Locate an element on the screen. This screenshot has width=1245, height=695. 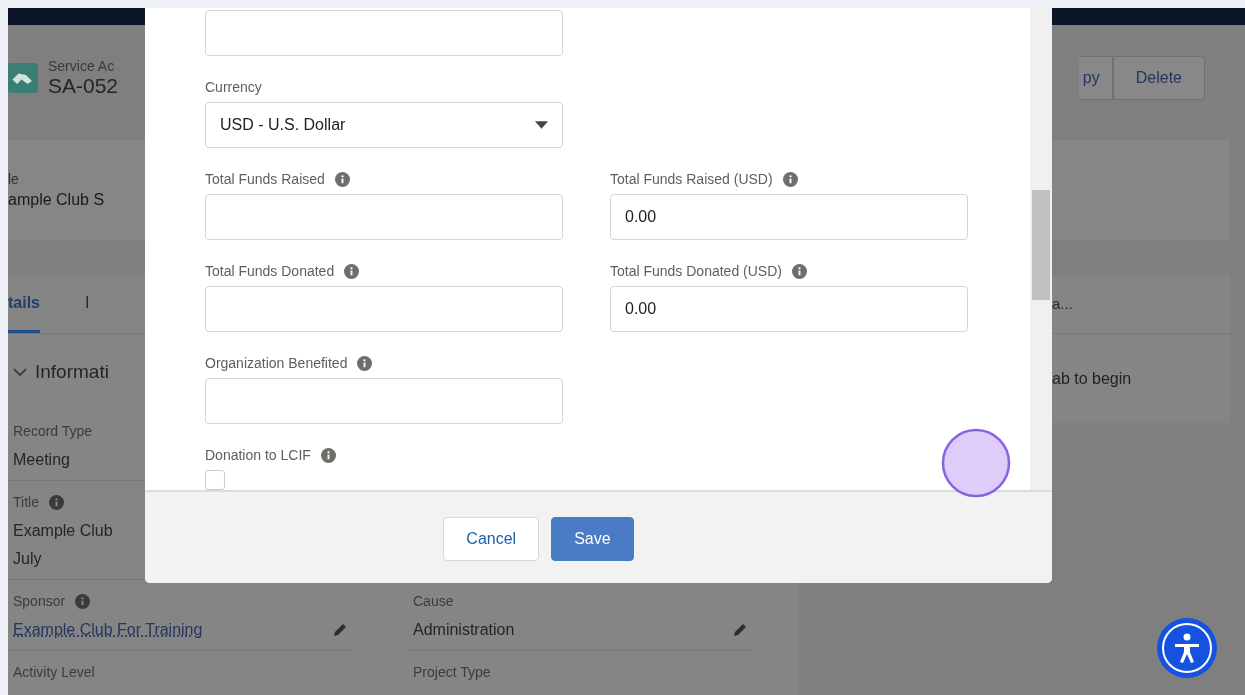
tab: I is located at coordinates (87, 304).